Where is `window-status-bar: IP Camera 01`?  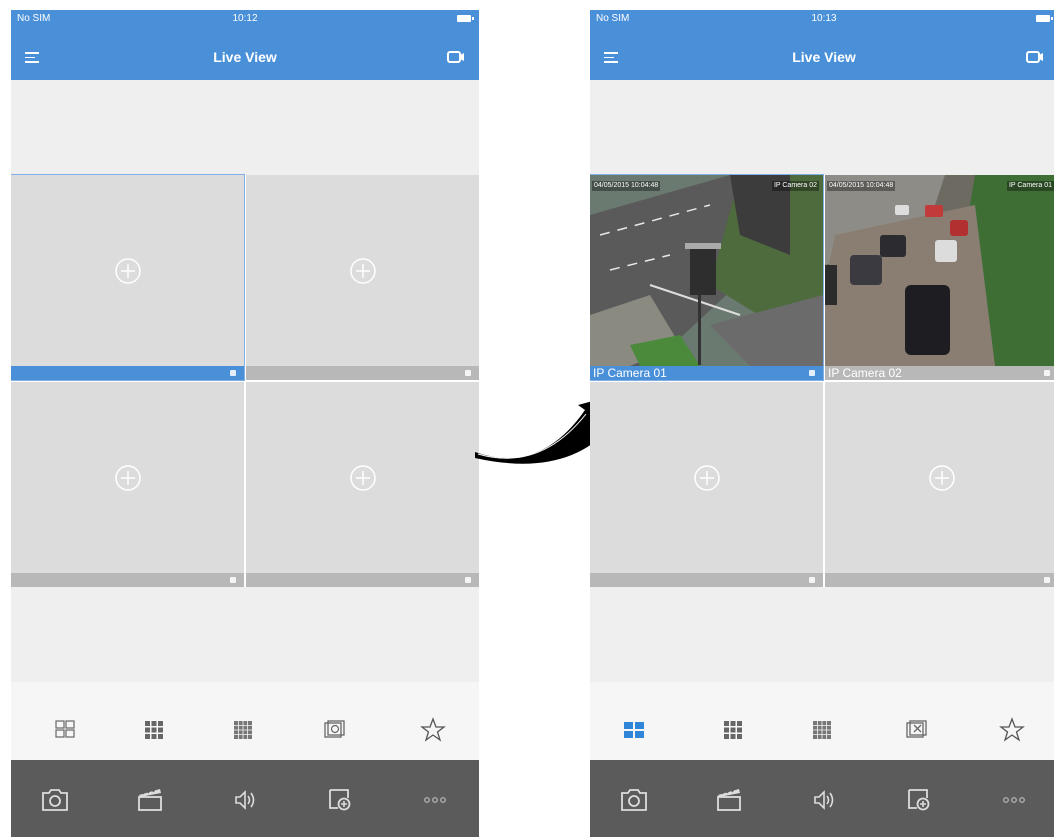
window-status-bar: IP Camera 01 is located at coordinates (706, 373).